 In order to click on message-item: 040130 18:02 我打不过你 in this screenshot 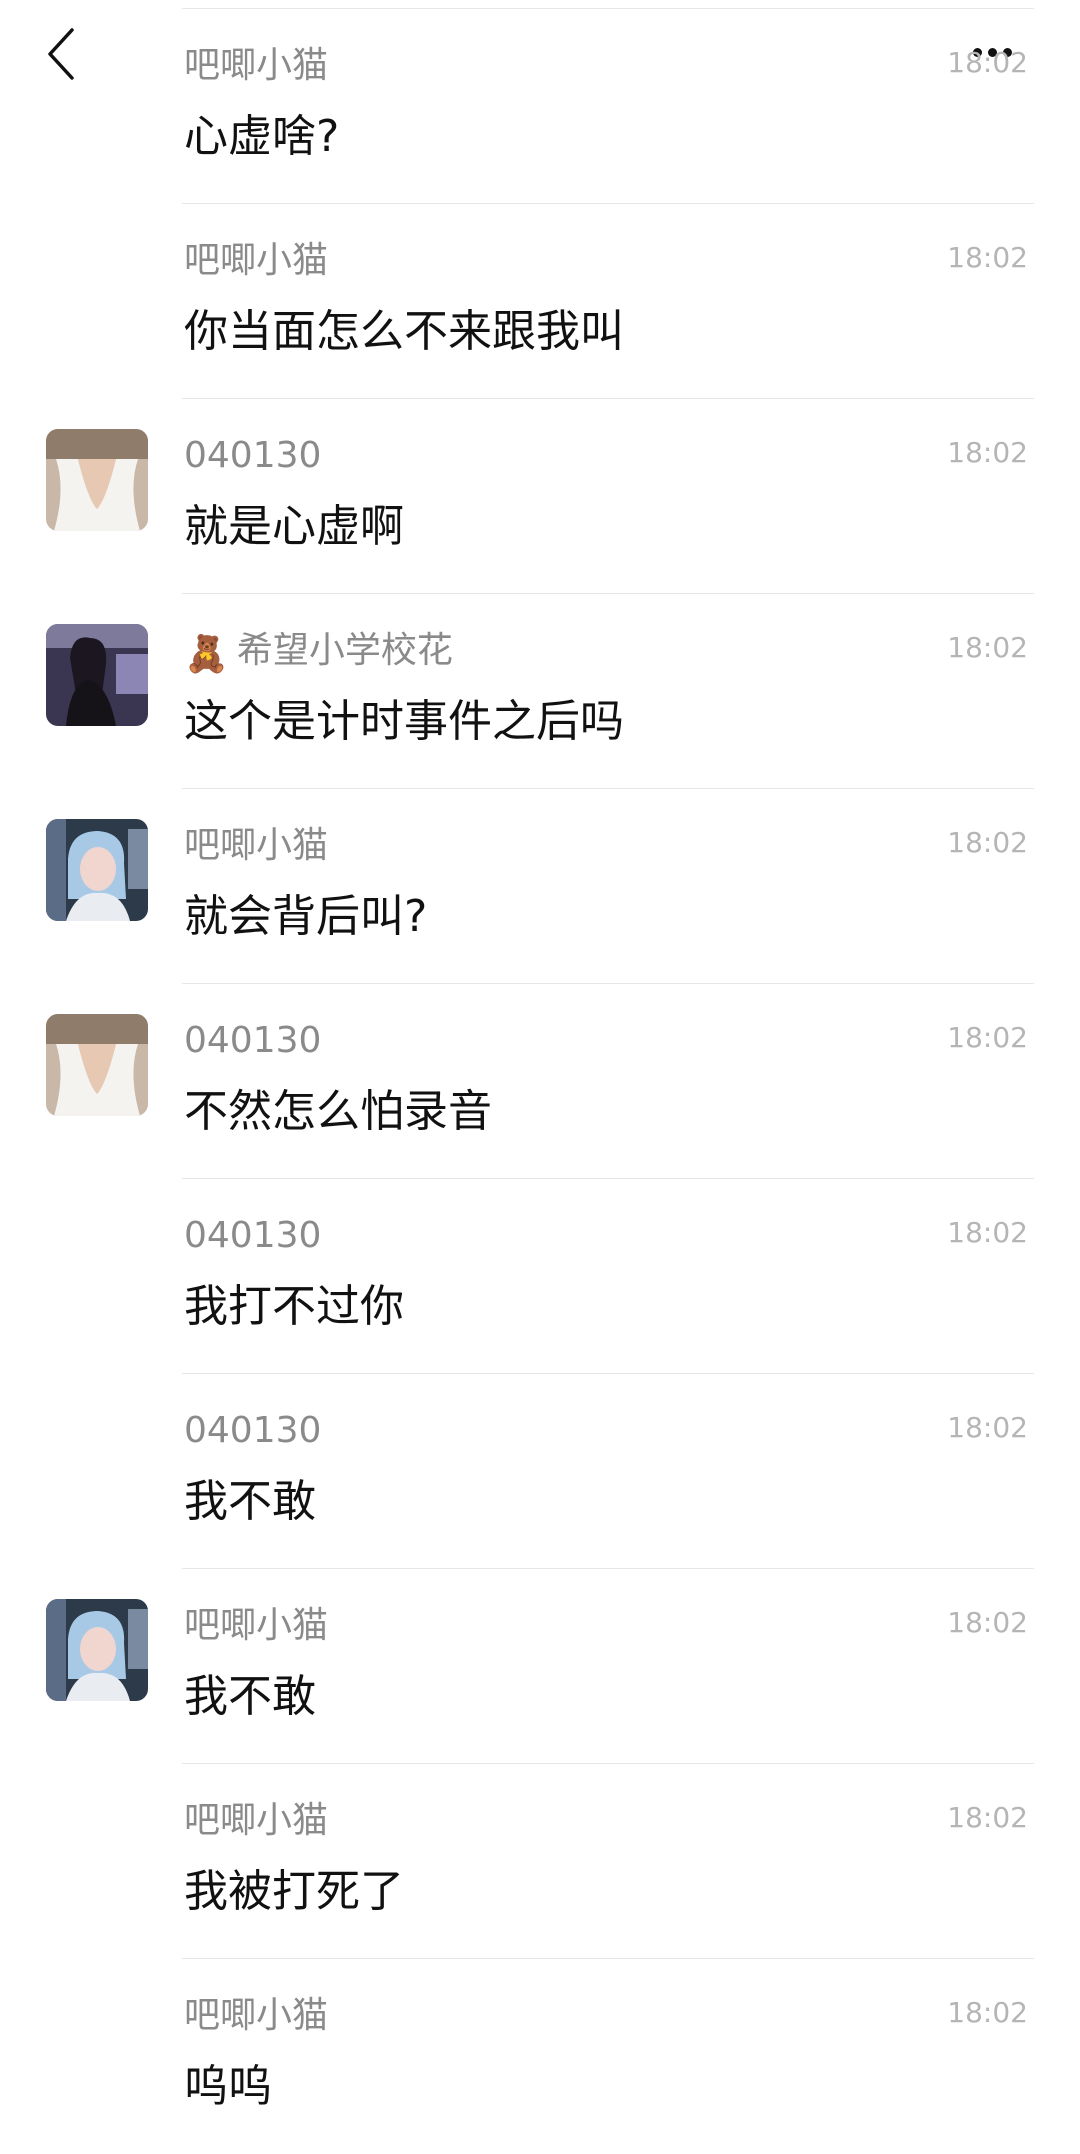, I will do `click(540, 1276)`.